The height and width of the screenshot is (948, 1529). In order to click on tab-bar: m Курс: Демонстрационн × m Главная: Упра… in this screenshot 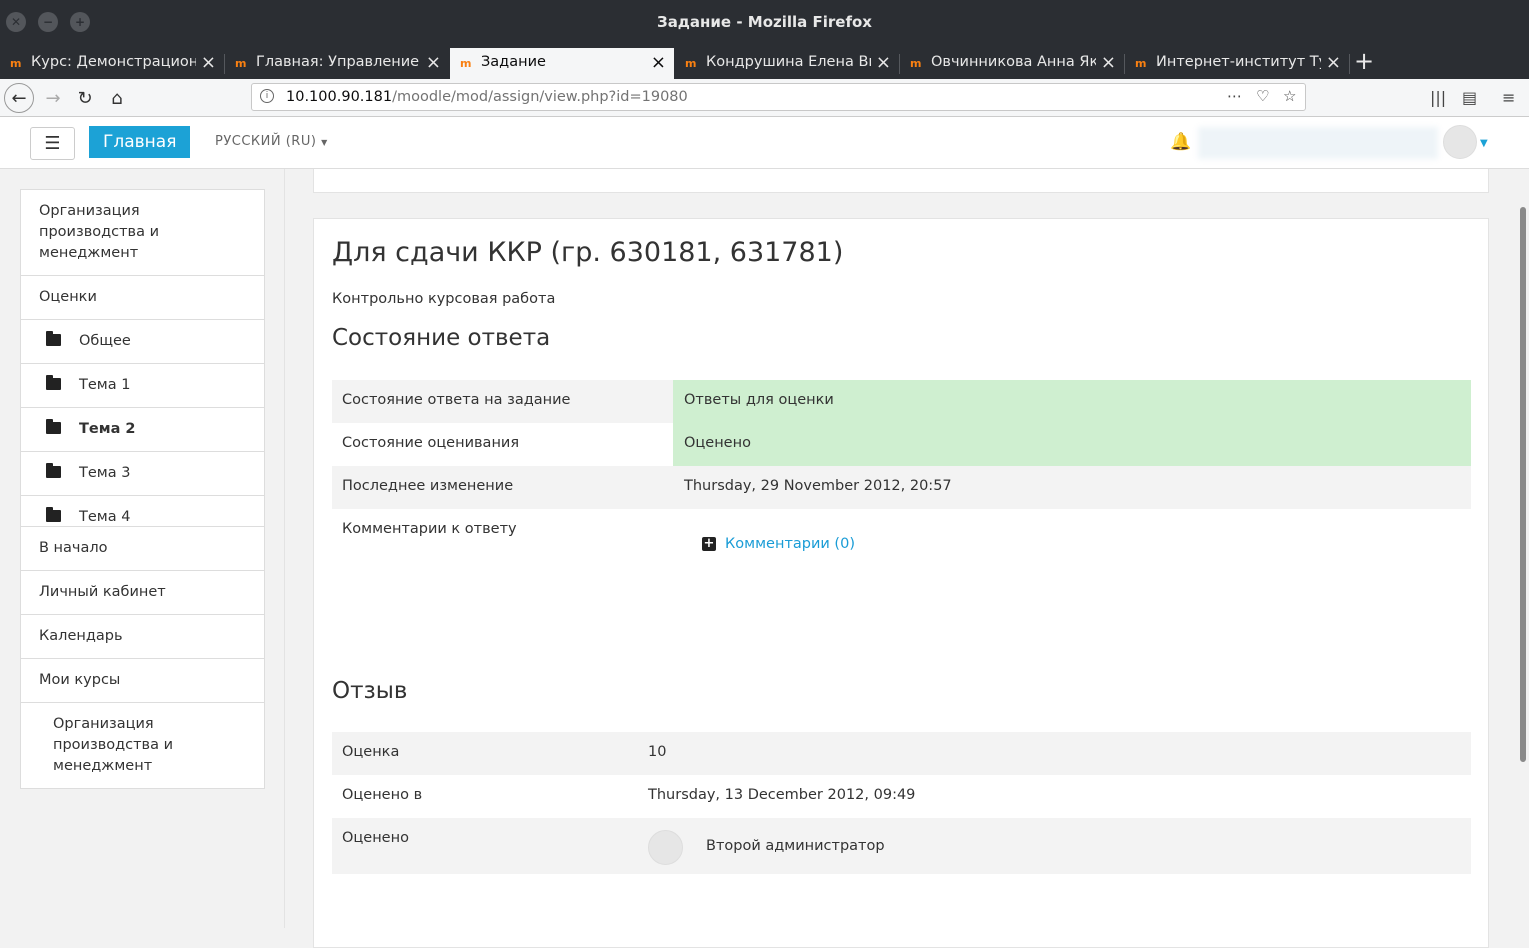, I will do `click(764, 61)`.